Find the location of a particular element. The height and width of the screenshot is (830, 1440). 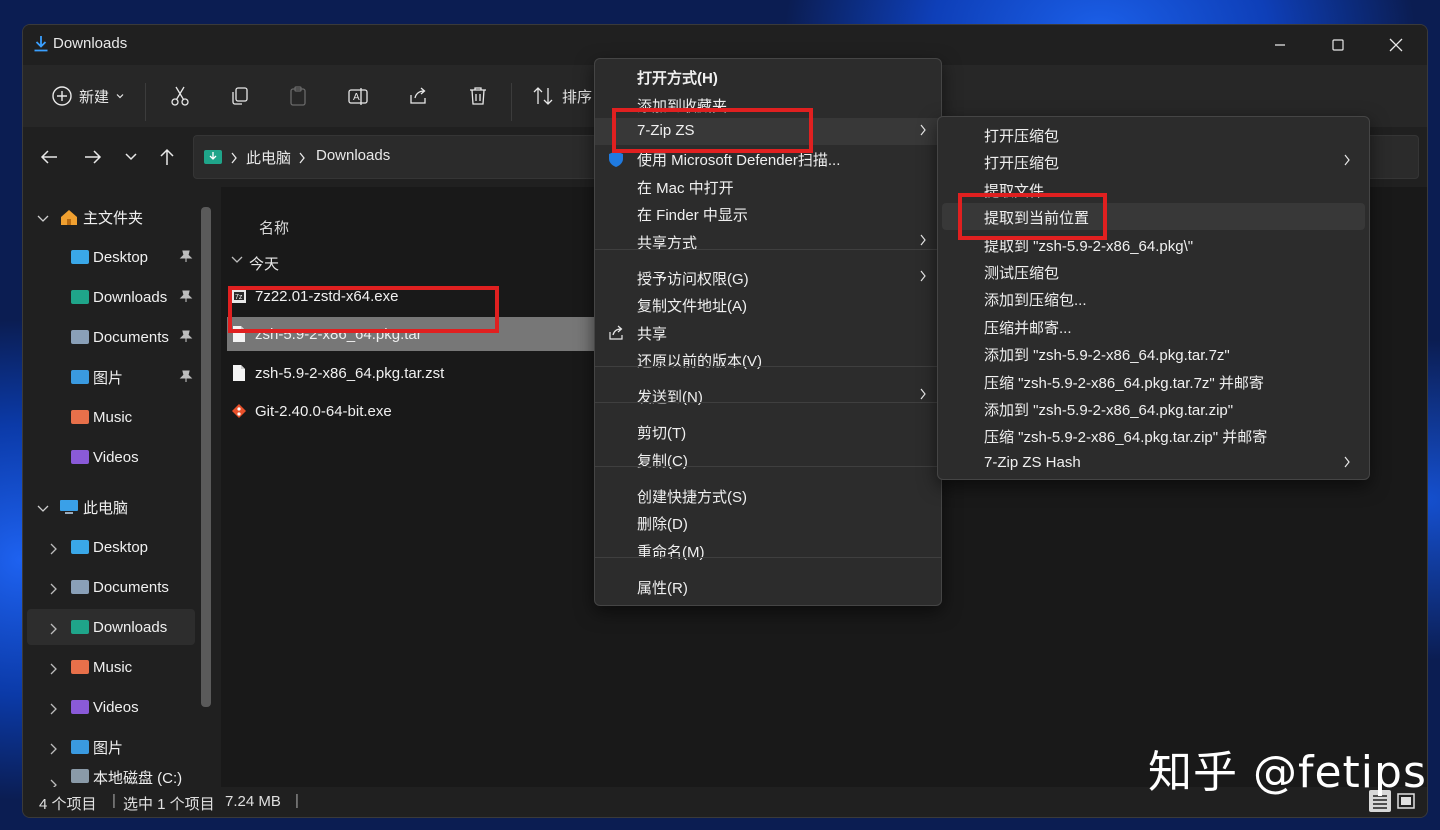

sidebar-item-label: 主文件夹 is located at coordinates (113, 218).